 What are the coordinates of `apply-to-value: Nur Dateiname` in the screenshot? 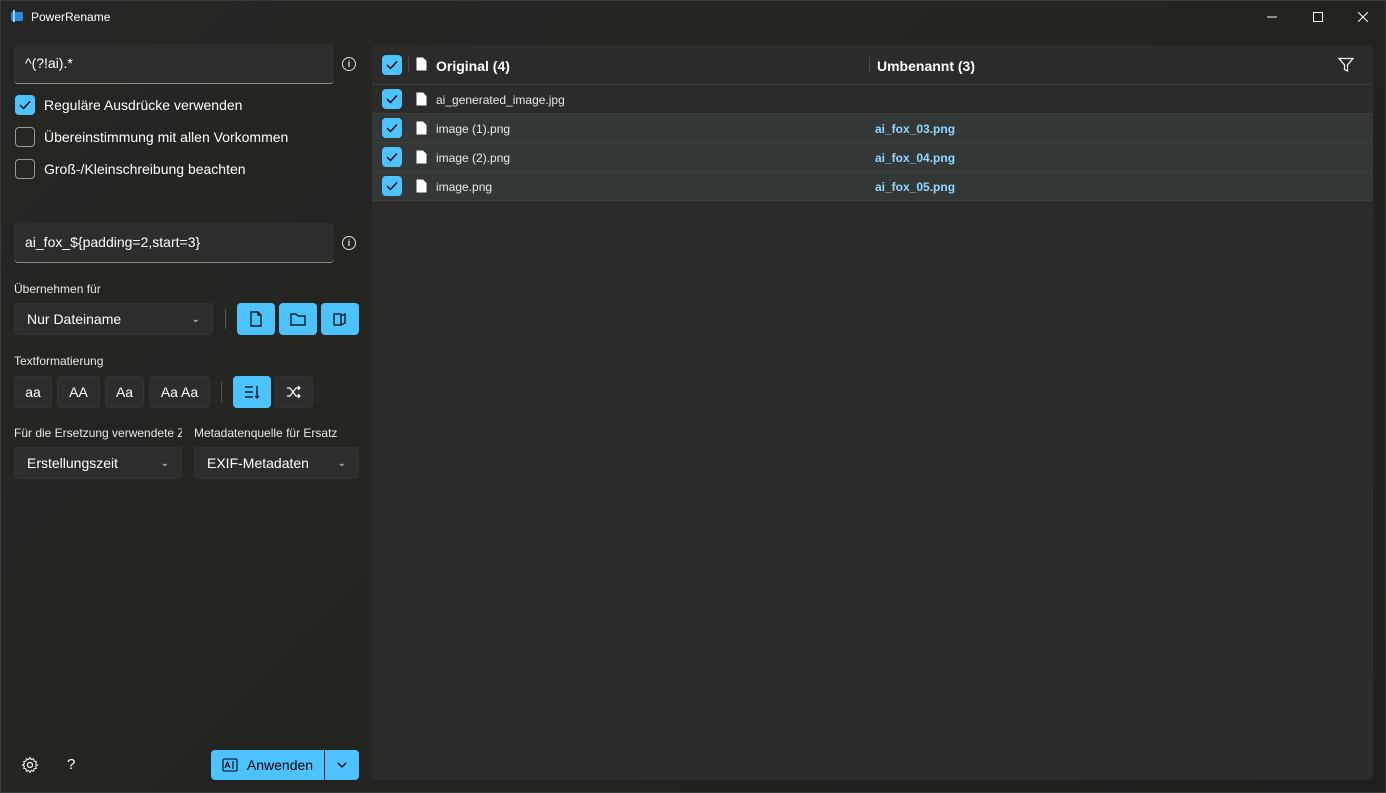 It's located at (74, 319).